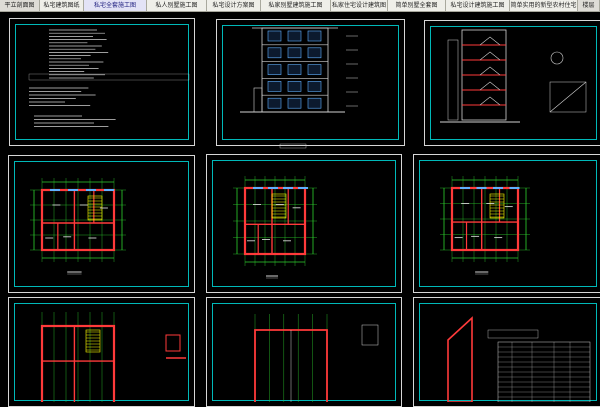  I want to click on table-title, so click(513, 334).